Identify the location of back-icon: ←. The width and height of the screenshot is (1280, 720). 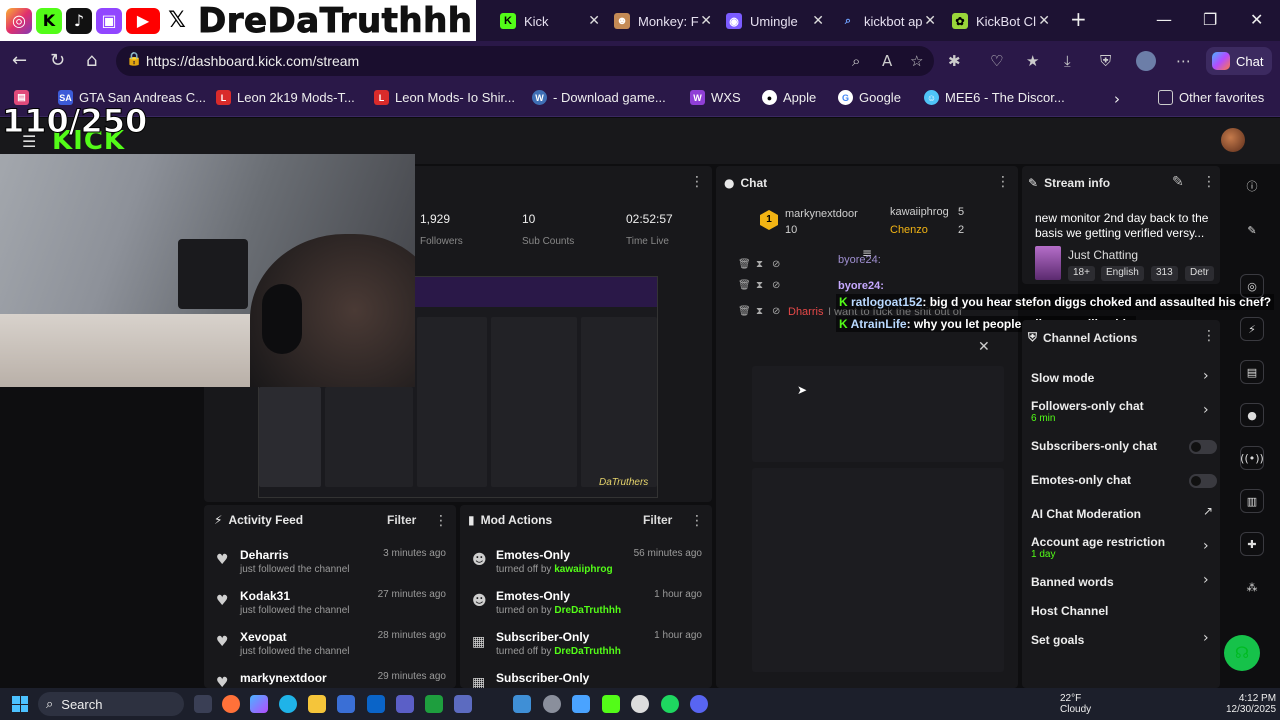
(19, 60).